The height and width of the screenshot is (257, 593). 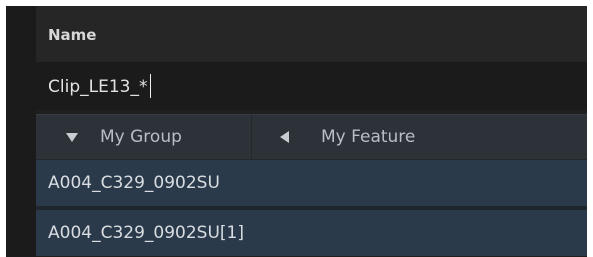 What do you see at coordinates (134, 183) in the screenshot?
I see `list-item-label: A004_C329_0902SU` at bounding box center [134, 183].